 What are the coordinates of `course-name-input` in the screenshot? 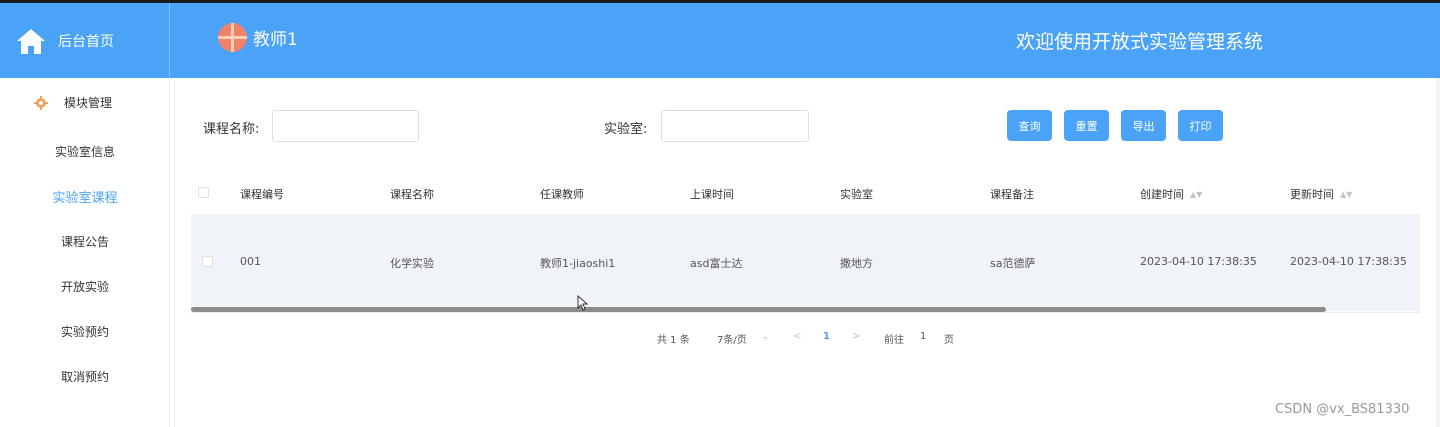 It's located at (345, 126).